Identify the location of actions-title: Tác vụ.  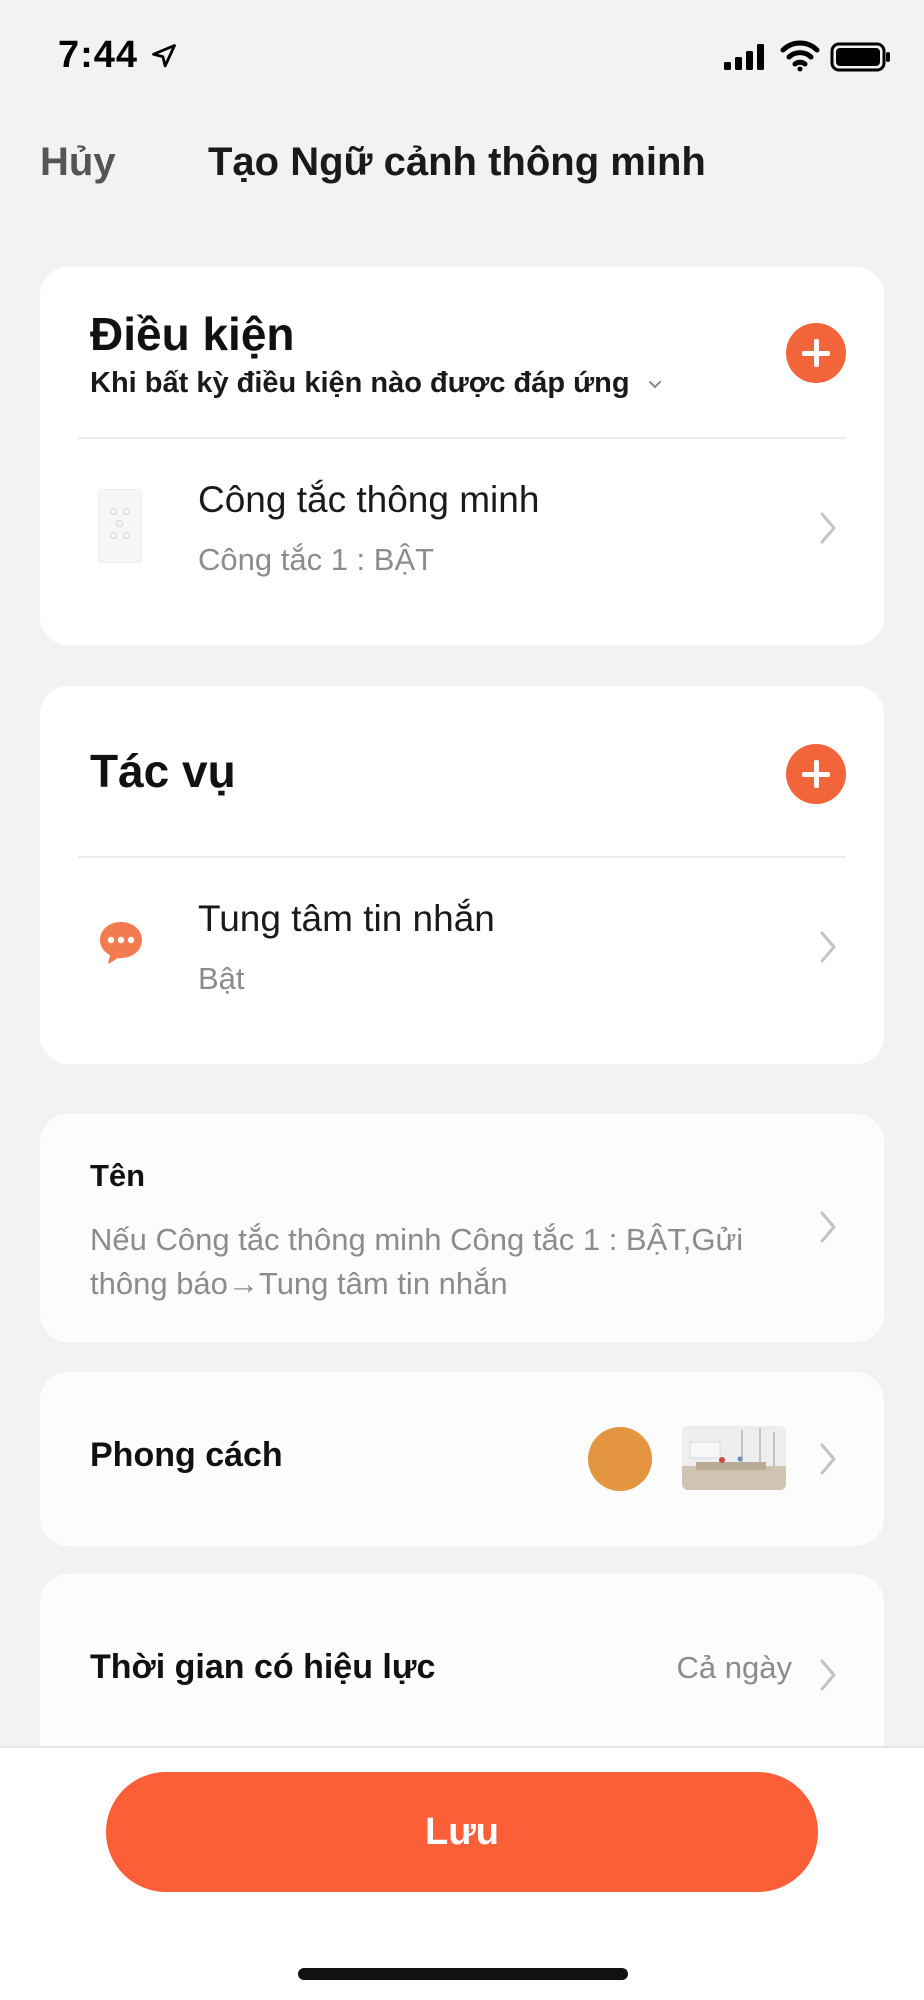
(163, 771).